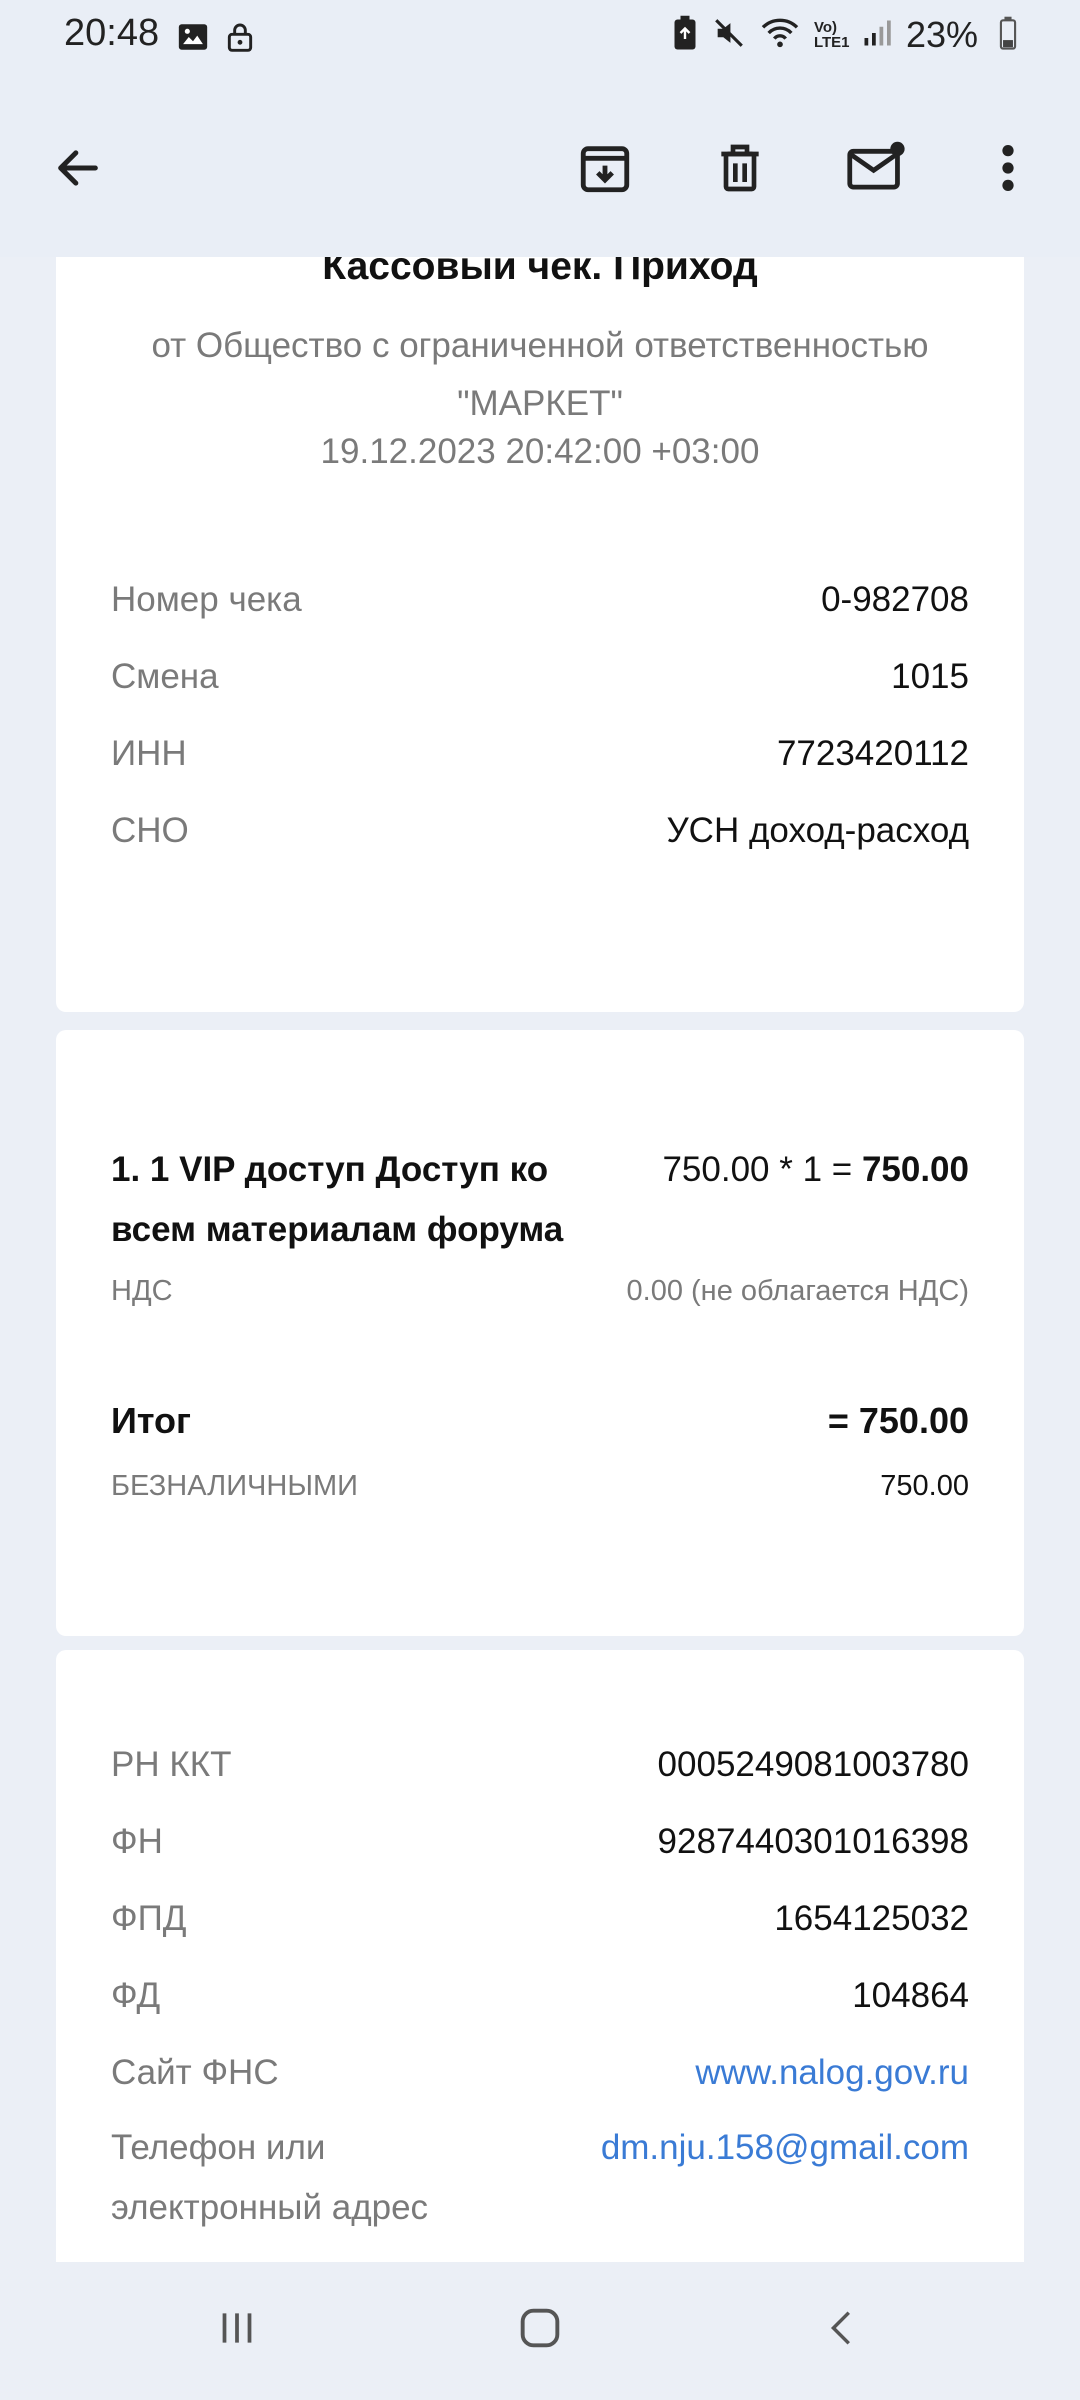 The height and width of the screenshot is (2400, 1080). Describe the element at coordinates (540, 754) in the screenshot. I see `info-row: ИНН 7723420112` at that location.